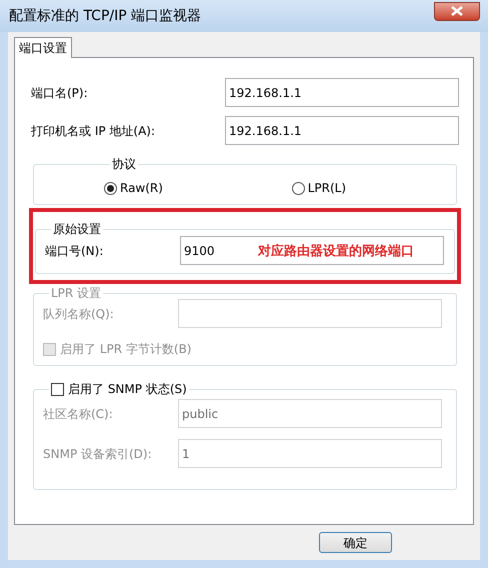 The image size is (488, 568). I want to click on field-label: SNMP 设备索引(D):, so click(97, 454).